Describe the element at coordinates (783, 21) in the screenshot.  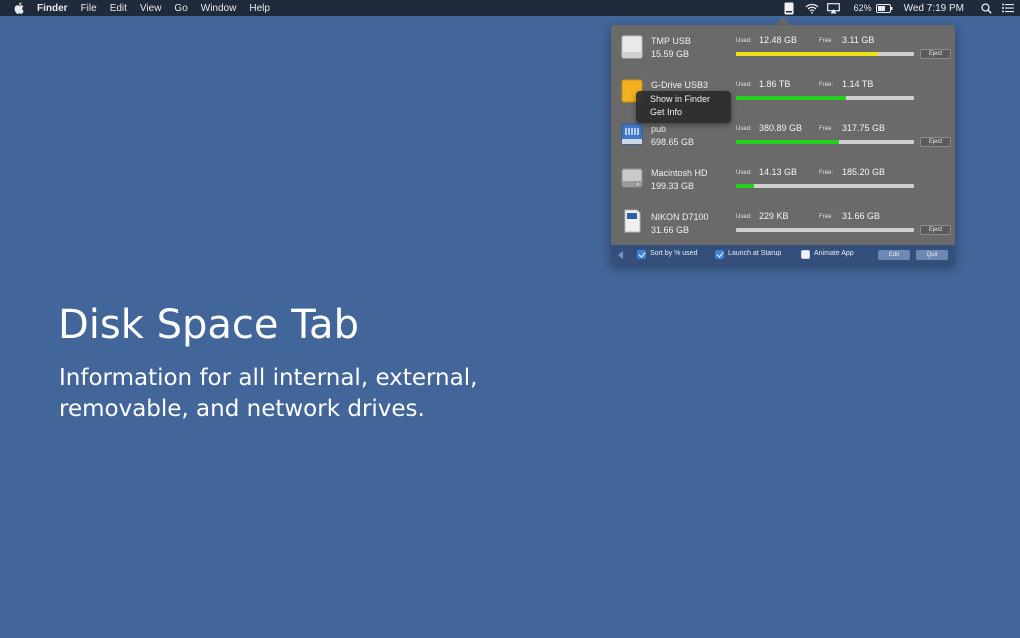
I see `popover-arrow` at that location.